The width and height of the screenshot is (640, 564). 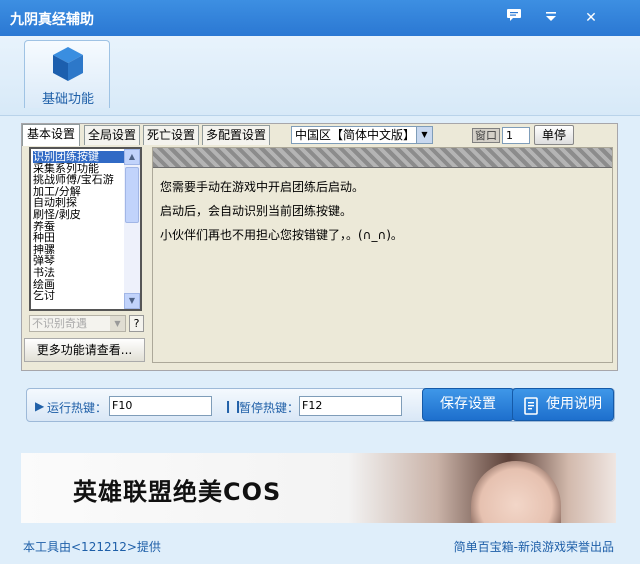 What do you see at coordinates (171, 135) in the screenshot?
I see `tab-death-settings: 死亡设置` at bounding box center [171, 135].